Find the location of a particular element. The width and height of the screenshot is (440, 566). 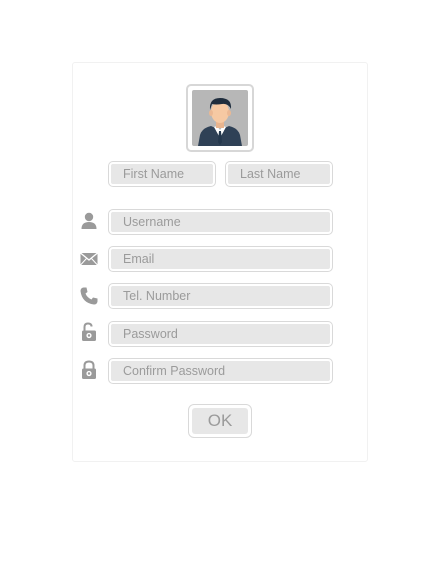

email-field: Email is located at coordinates (220, 259).